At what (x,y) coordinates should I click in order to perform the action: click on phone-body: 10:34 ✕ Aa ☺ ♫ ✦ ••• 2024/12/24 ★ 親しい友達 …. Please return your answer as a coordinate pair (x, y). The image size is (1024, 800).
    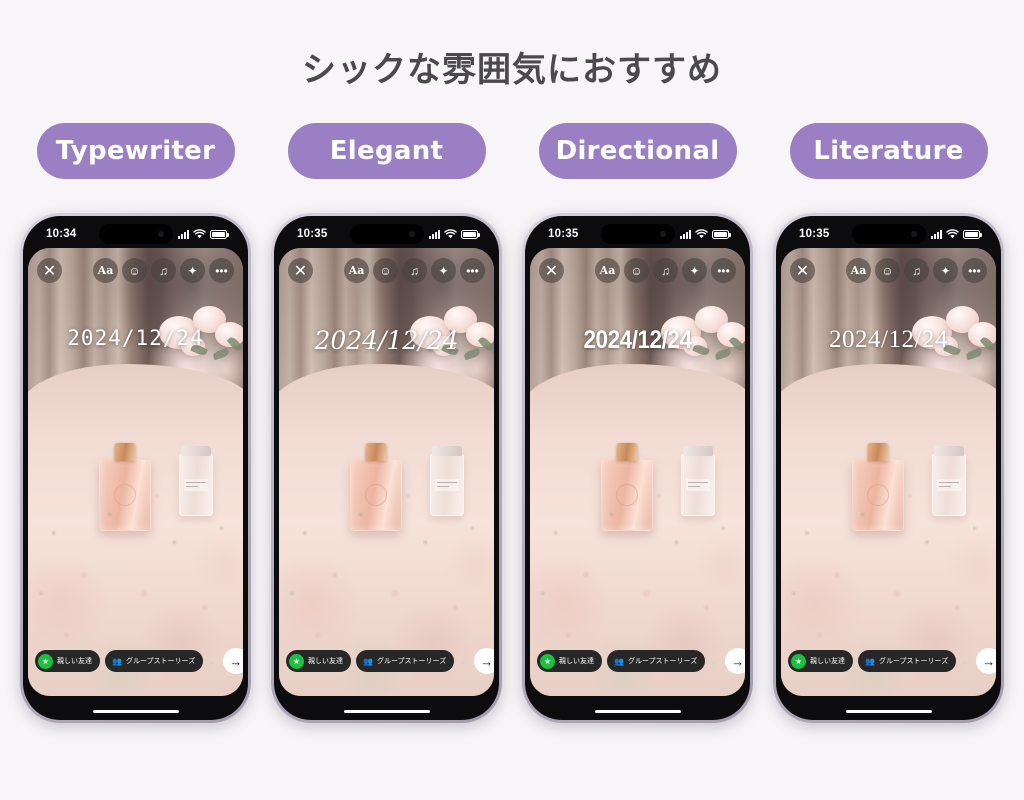
    Looking at the image, I should click on (135, 468).